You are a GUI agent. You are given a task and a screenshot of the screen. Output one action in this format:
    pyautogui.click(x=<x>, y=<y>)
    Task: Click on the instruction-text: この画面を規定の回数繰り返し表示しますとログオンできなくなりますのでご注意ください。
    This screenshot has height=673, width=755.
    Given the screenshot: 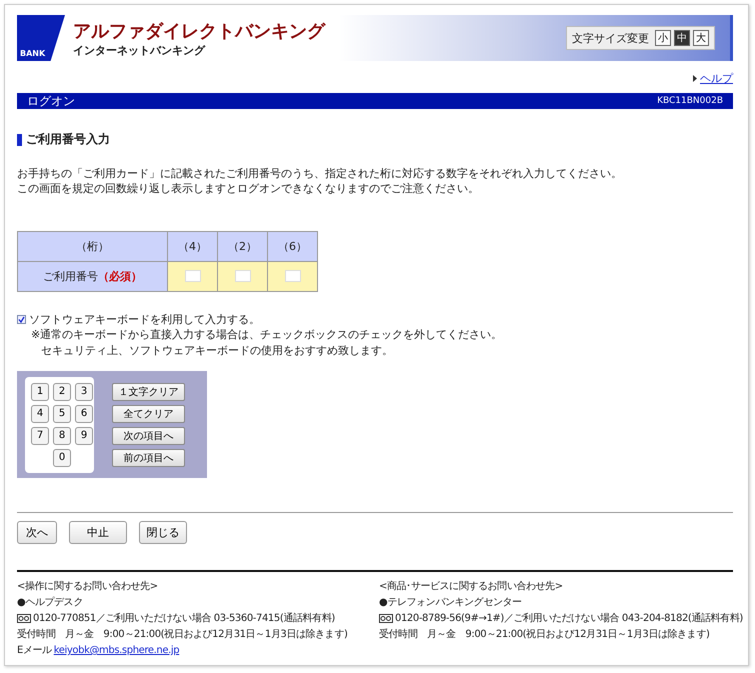 What is the action you would take?
    pyautogui.click(x=248, y=188)
    